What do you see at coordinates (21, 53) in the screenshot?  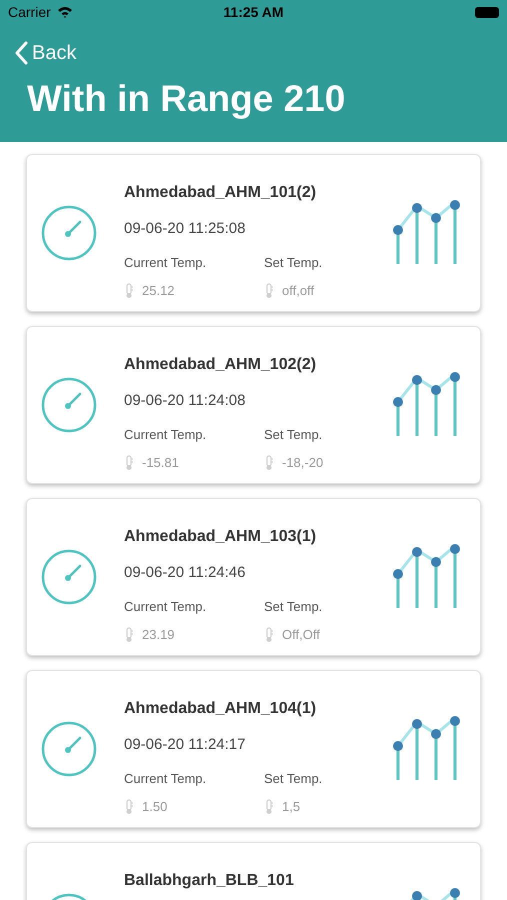 I see `chevron-left-icon` at bounding box center [21, 53].